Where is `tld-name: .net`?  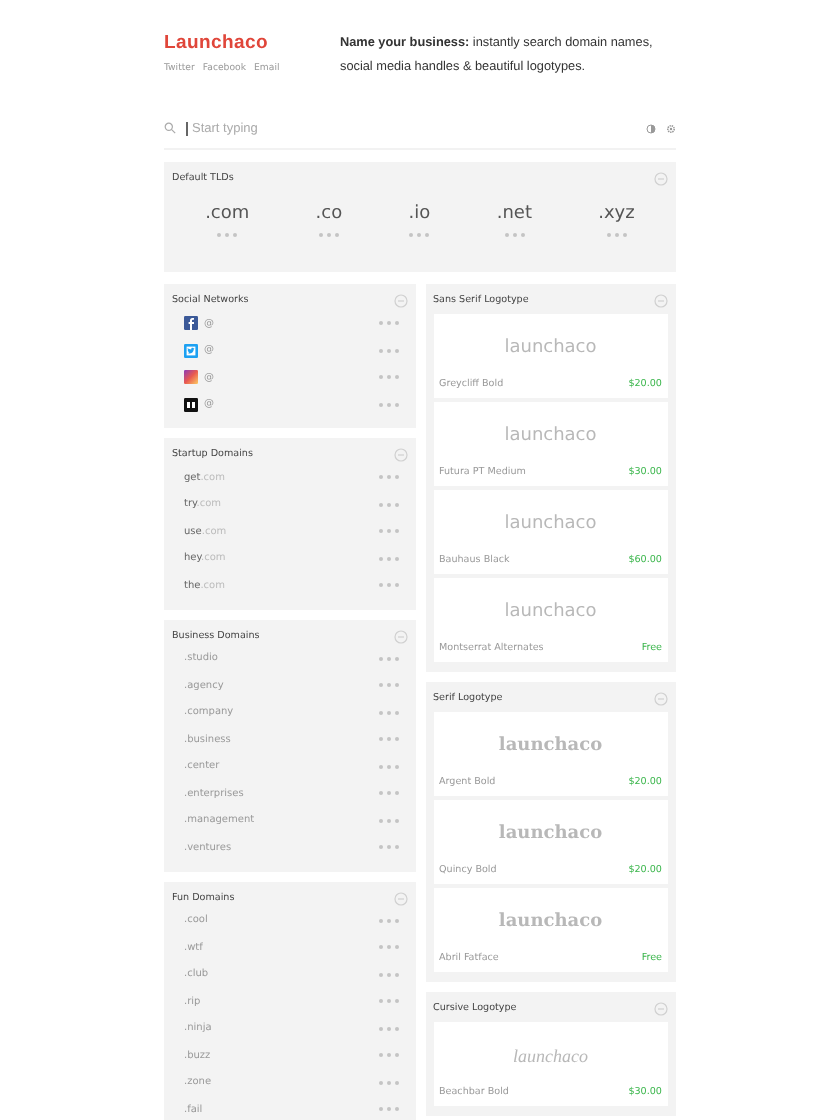 tld-name: .net is located at coordinates (514, 214).